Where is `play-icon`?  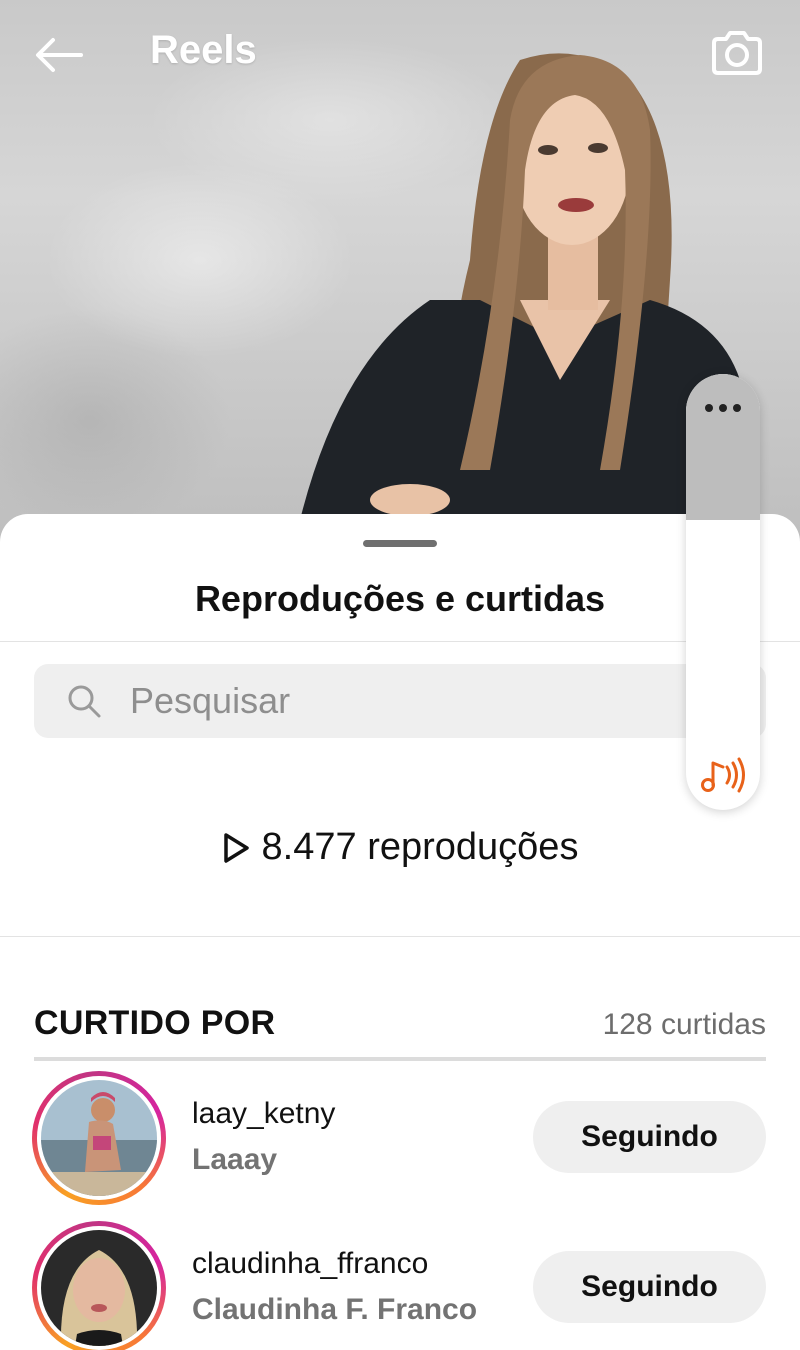 play-icon is located at coordinates (237, 848).